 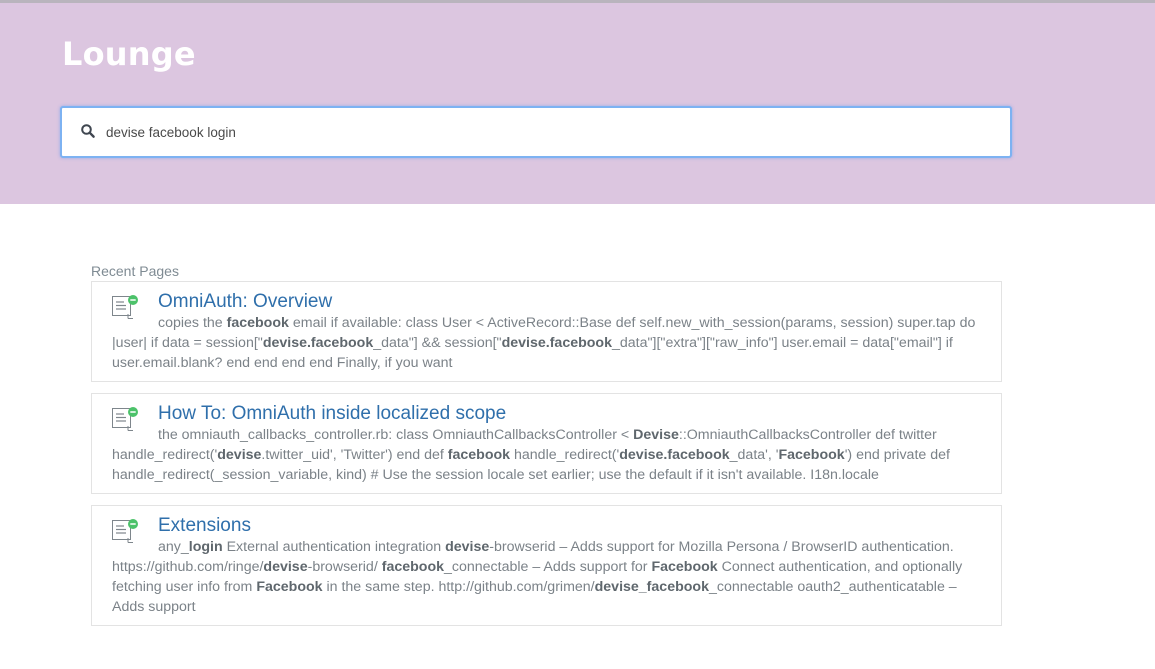 What do you see at coordinates (135, 271) in the screenshot?
I see `recent-pages-heading: Recent Pages` at bounding box center [135, 271].